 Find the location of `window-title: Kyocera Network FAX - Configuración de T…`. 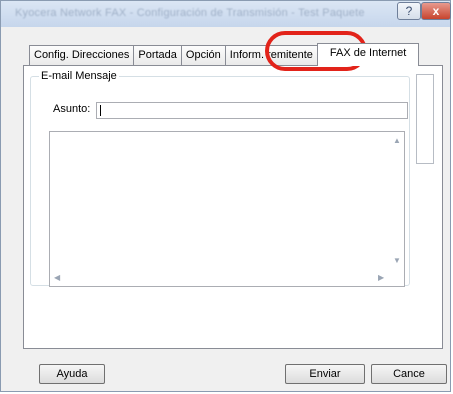

window-title: Kyocera Network FAX - Configuración de T… is located at coordinates (190, 13).